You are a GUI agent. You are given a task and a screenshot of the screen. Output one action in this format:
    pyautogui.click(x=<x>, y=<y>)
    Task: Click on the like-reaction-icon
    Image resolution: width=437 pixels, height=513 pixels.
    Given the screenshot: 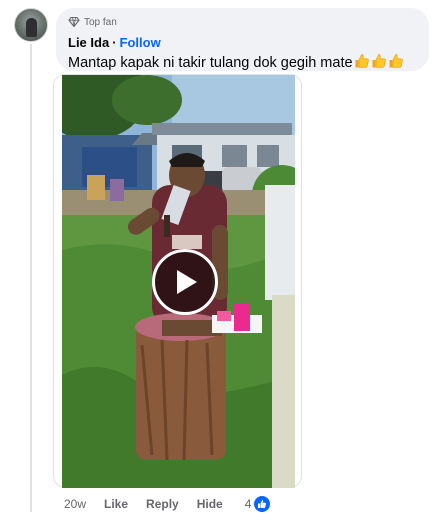 What is the action you would take?
    pyautogui.click(x=262, y=504)
    